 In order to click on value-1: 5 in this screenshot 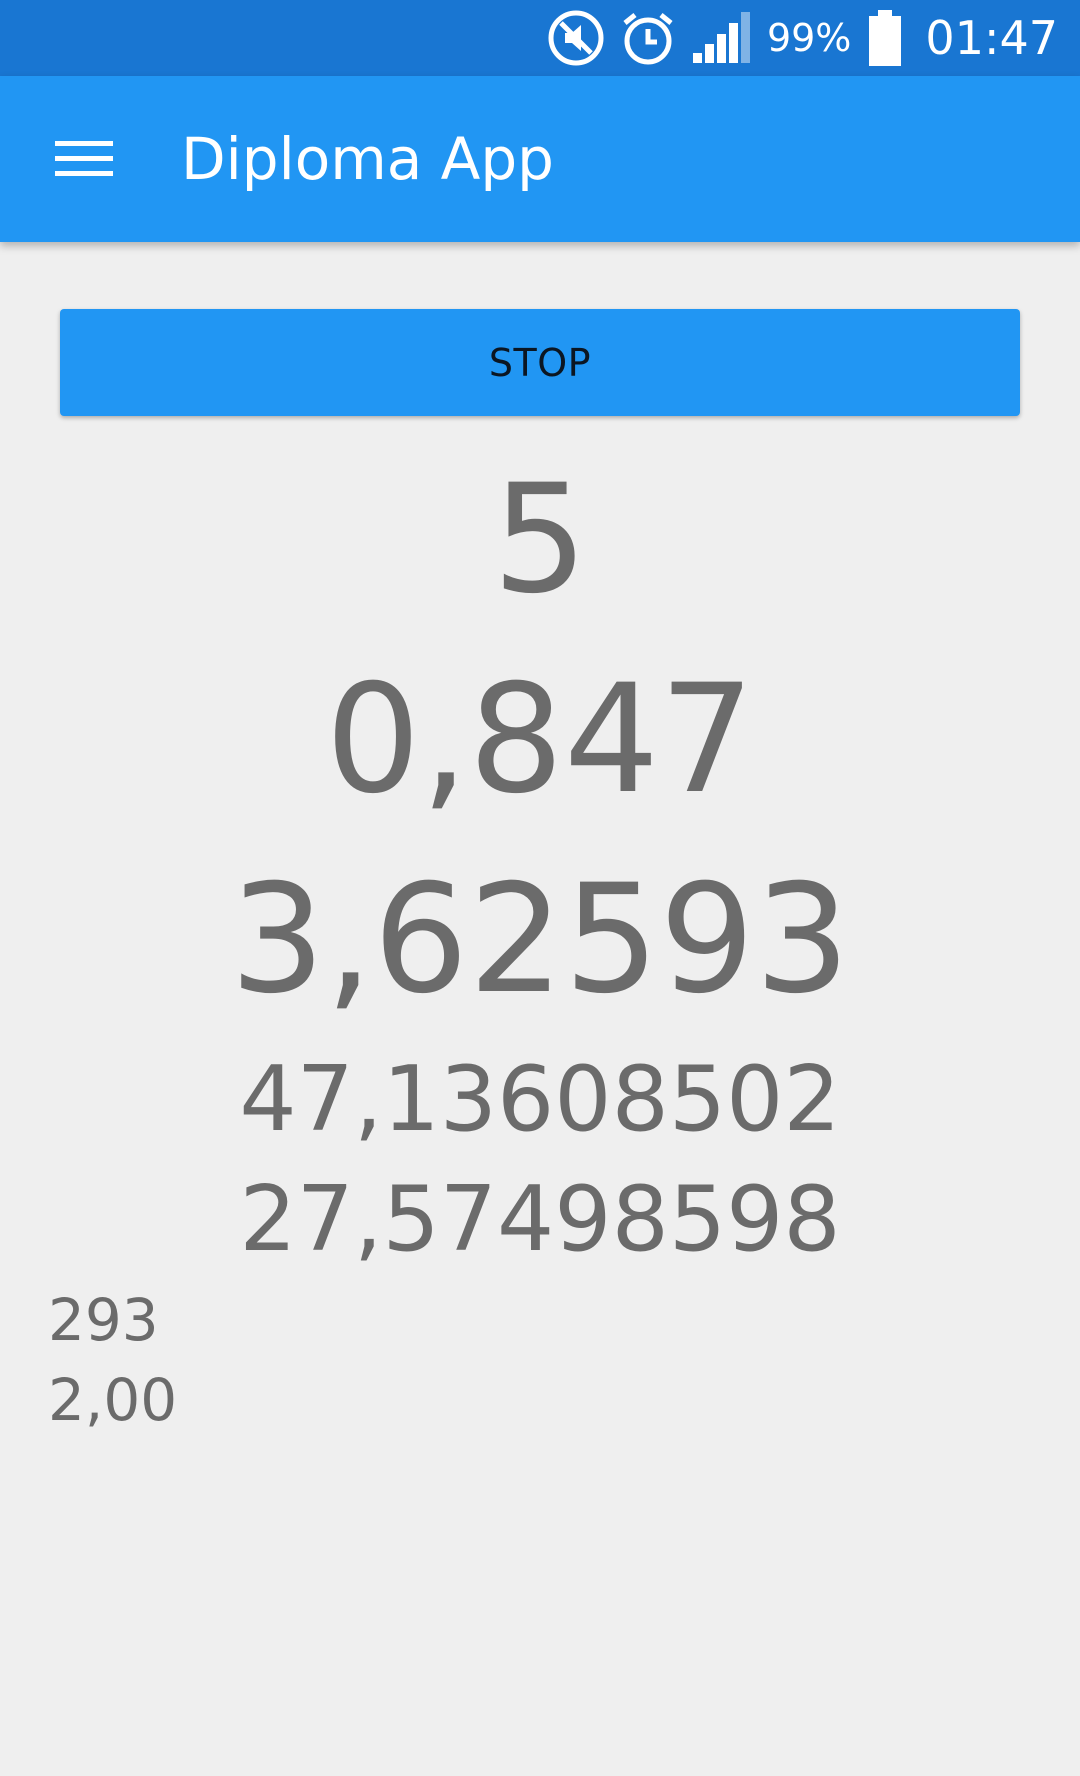, I will do `click(540, 540)`.